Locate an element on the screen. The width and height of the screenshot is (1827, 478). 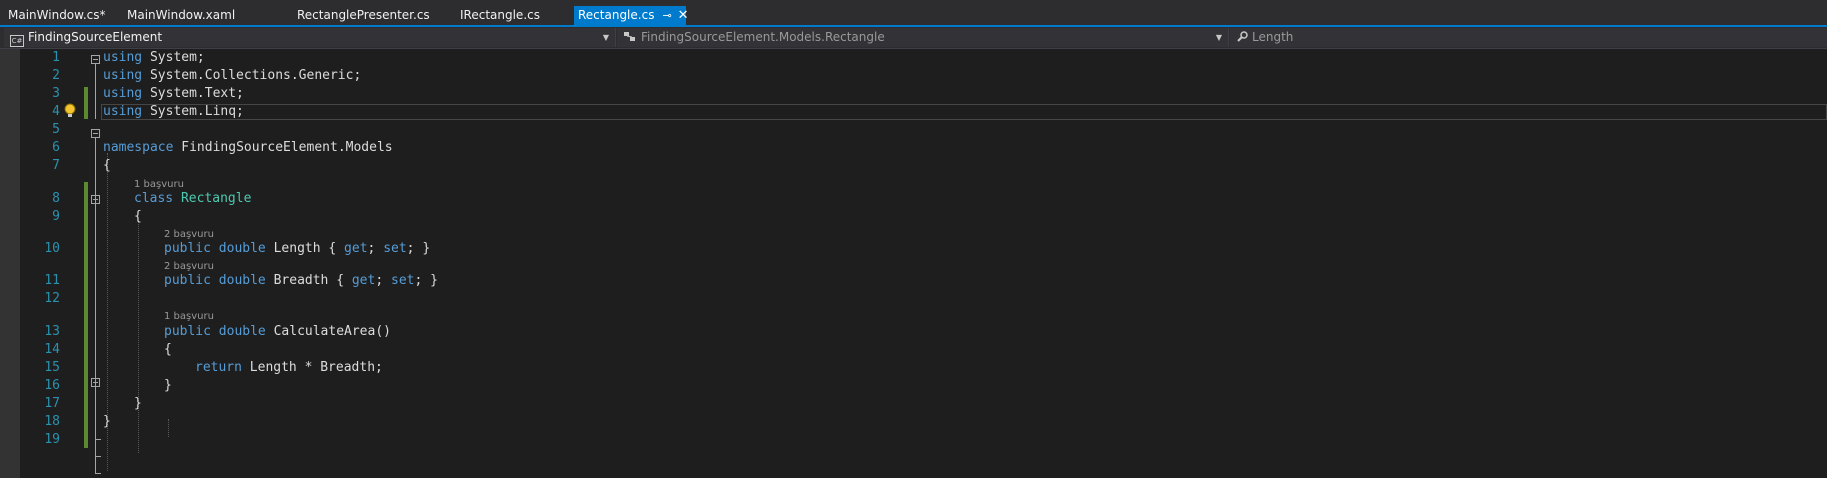
keyword: return is located at coordinates (218, 367).